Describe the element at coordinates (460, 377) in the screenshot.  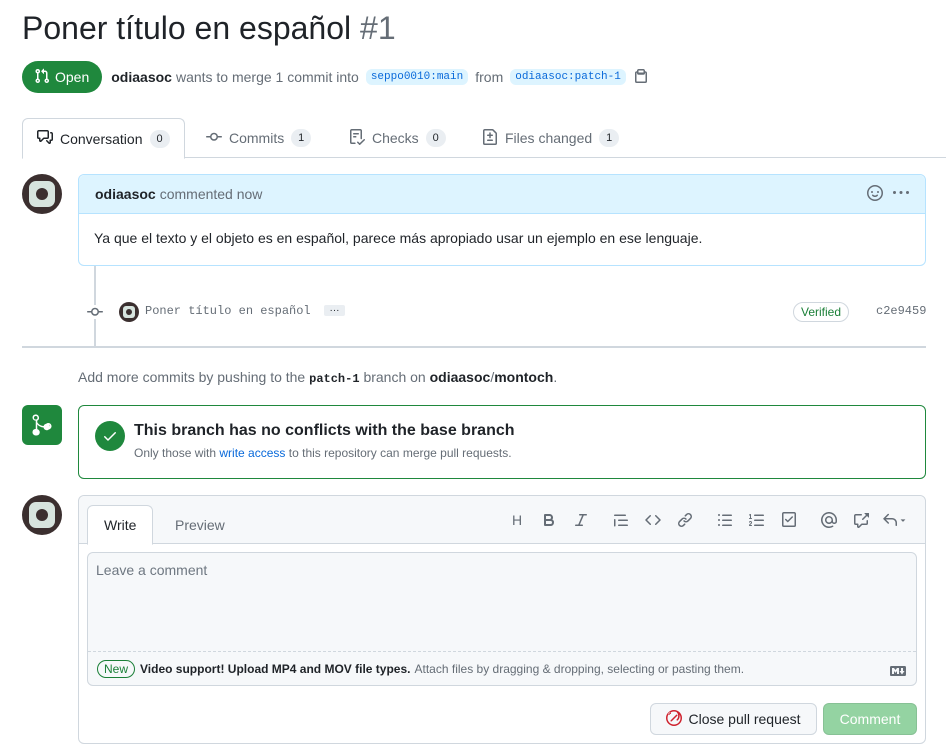
I see `repo-owner-link: odiaasoc` at that location.